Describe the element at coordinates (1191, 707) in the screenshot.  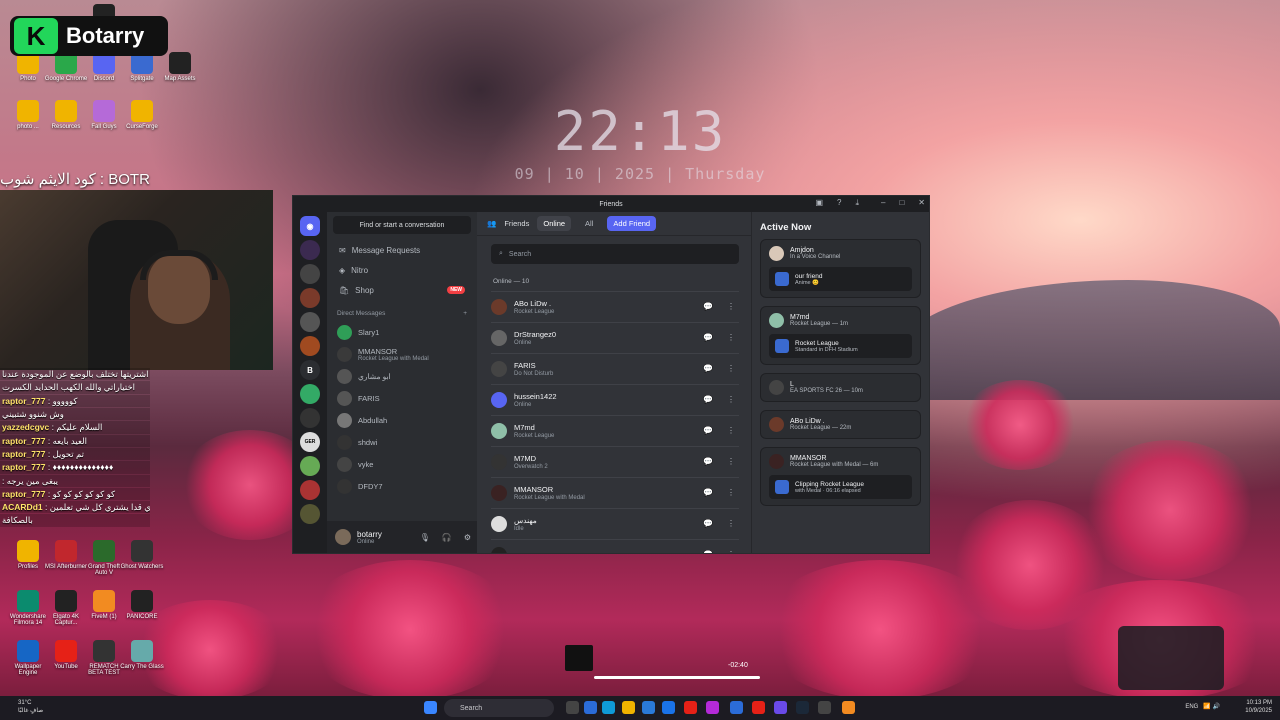
I see `language-indicator: ENG` at that location.